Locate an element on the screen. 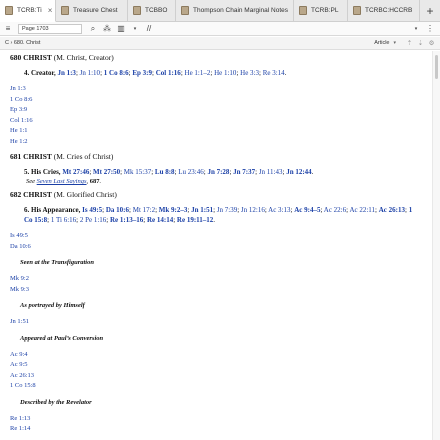 This screenshot has height=440, width=440. verse-link: Mt 27:50 is located at coordinates (106, 172).